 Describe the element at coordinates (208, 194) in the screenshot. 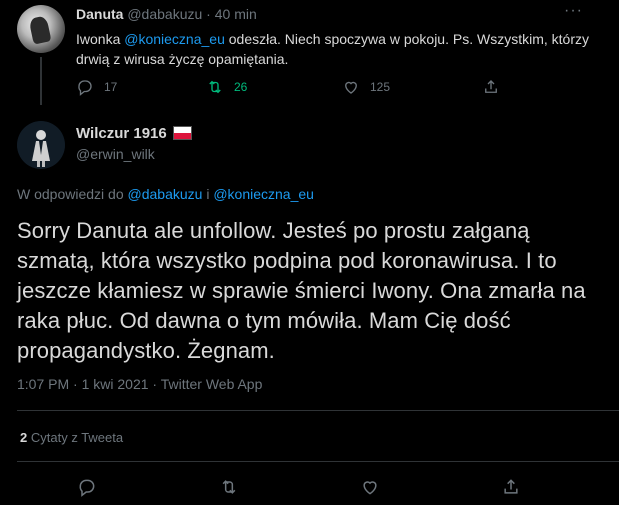

I see `reply-and: i` at that location.